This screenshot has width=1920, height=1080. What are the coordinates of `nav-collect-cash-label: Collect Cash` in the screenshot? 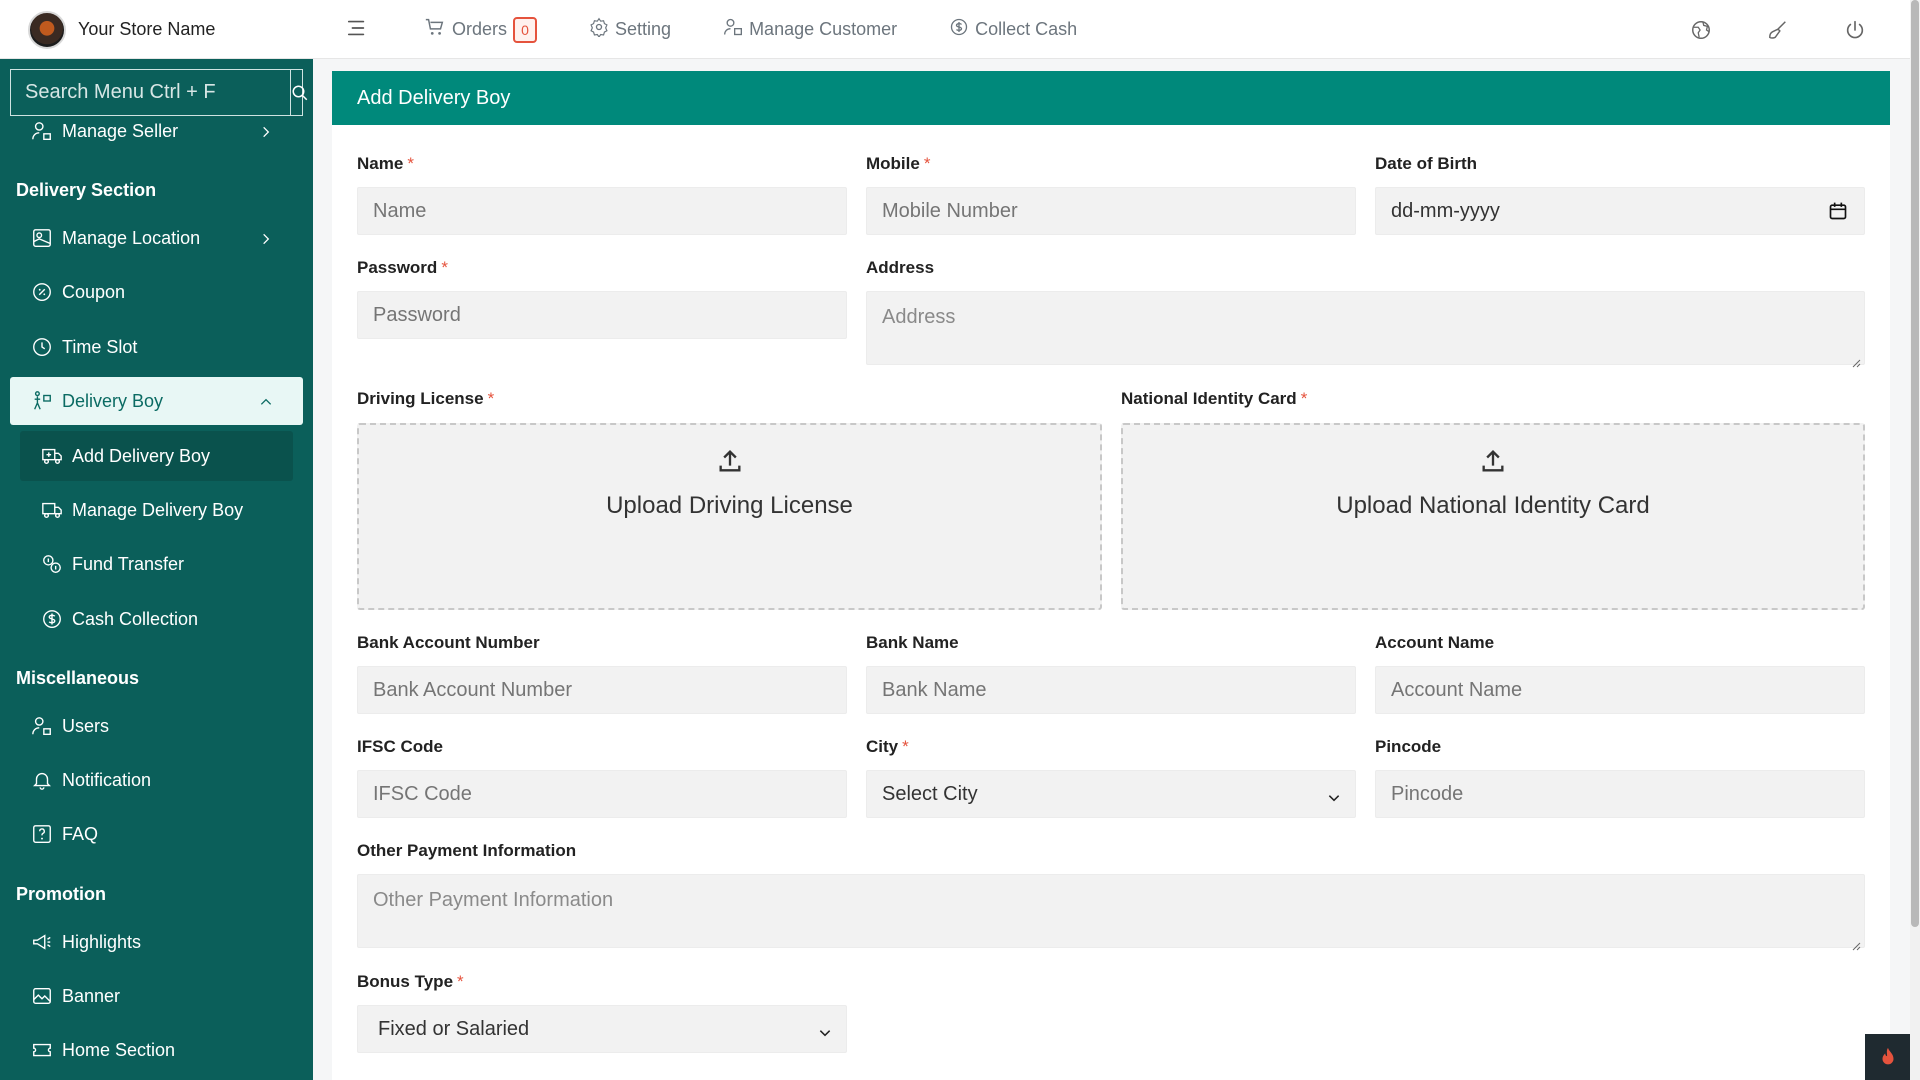 It's located at (1026, 29).